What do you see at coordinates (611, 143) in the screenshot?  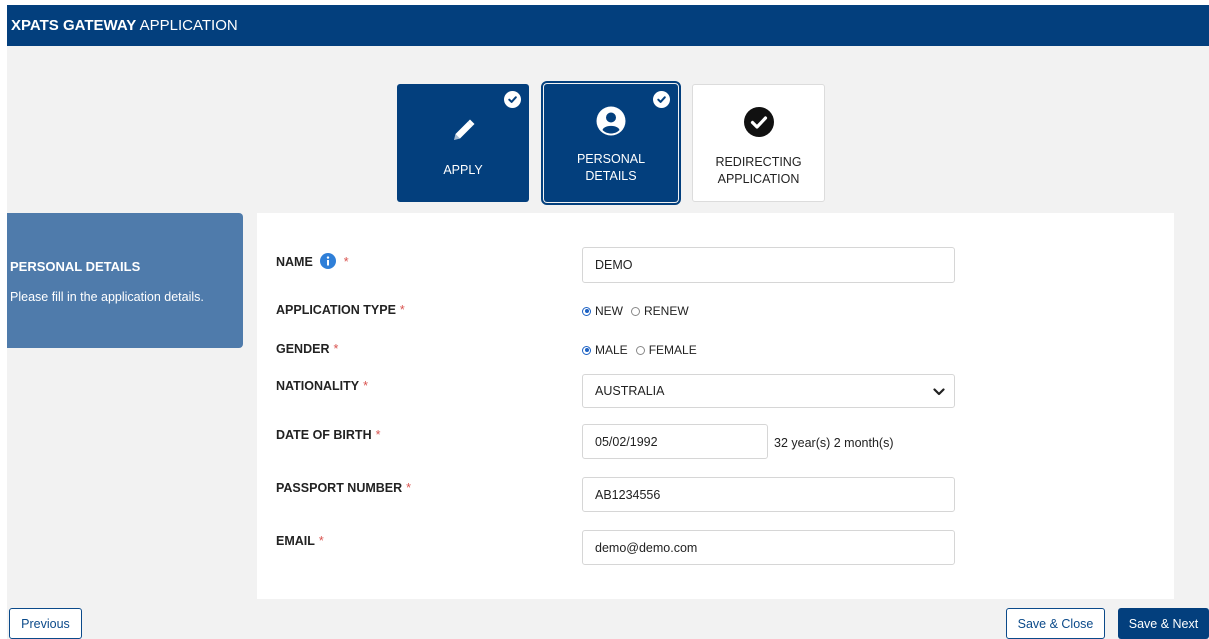 I see `step-personal-details: PERSONAL DETAILS` at bounding box center [611, 143].